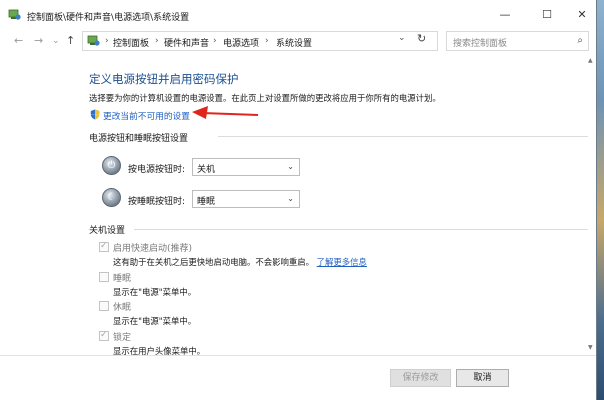 This screenshot has height=400, width=604. I want to click on breadcrumb-power-options: 电源选项, so click(241, 42).